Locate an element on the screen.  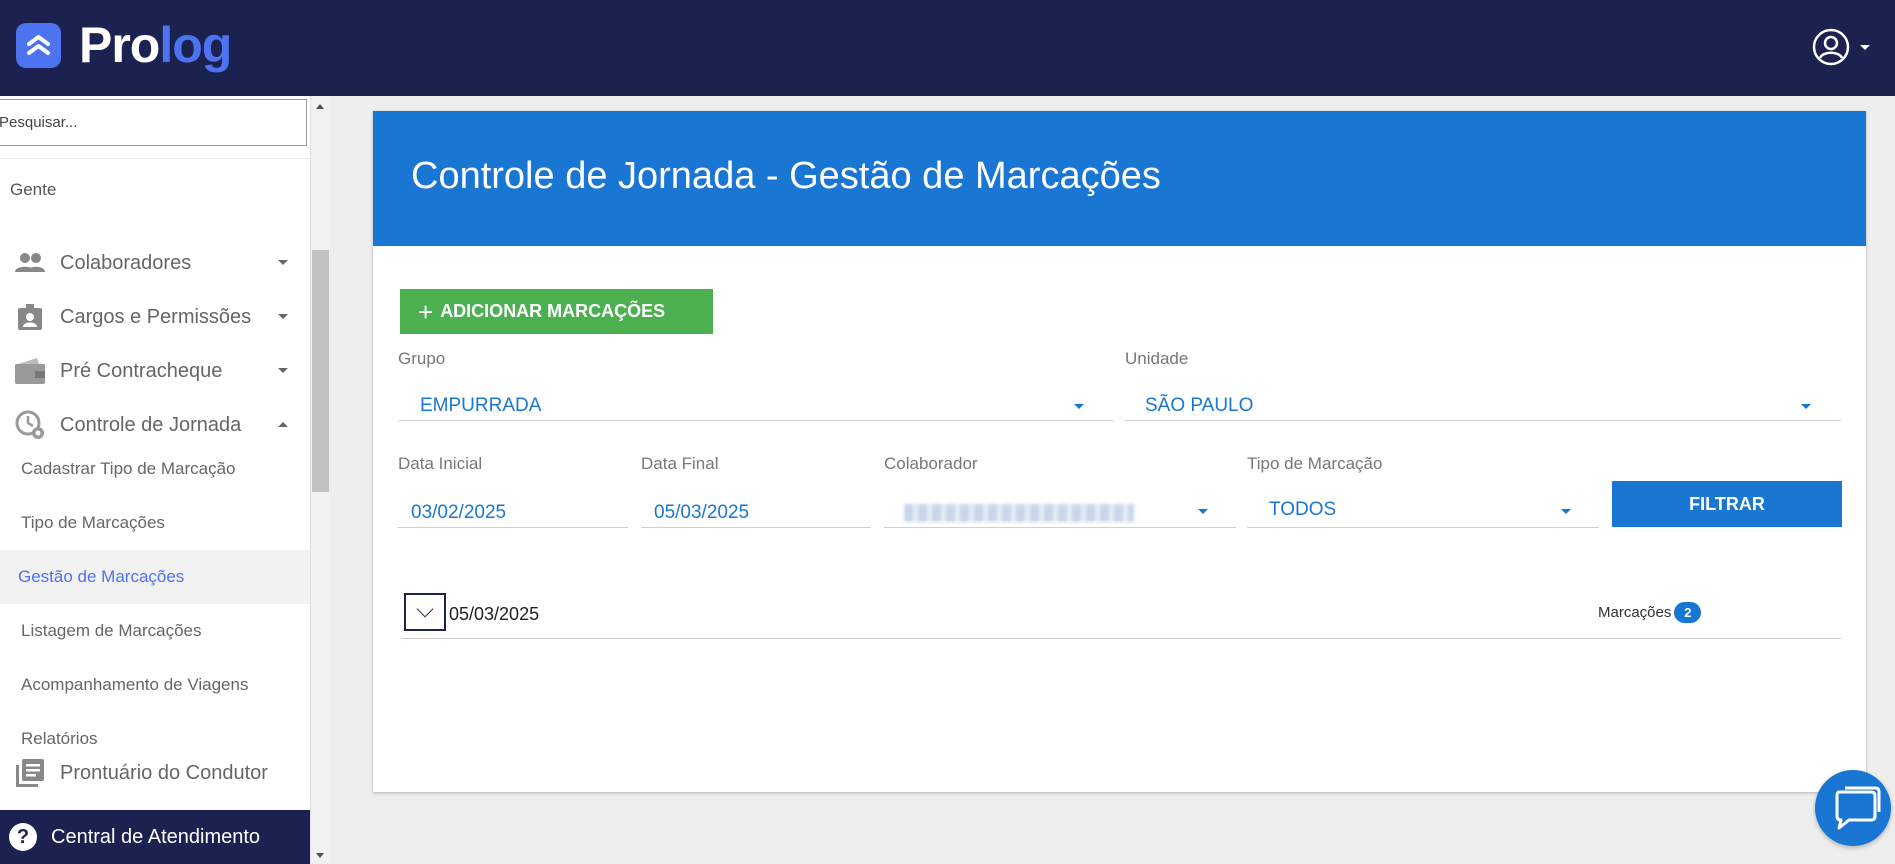
sidebar-subitem-acompanhamento-viagens: Acompanhamento de Viagens is located at coordinates (155, 685).